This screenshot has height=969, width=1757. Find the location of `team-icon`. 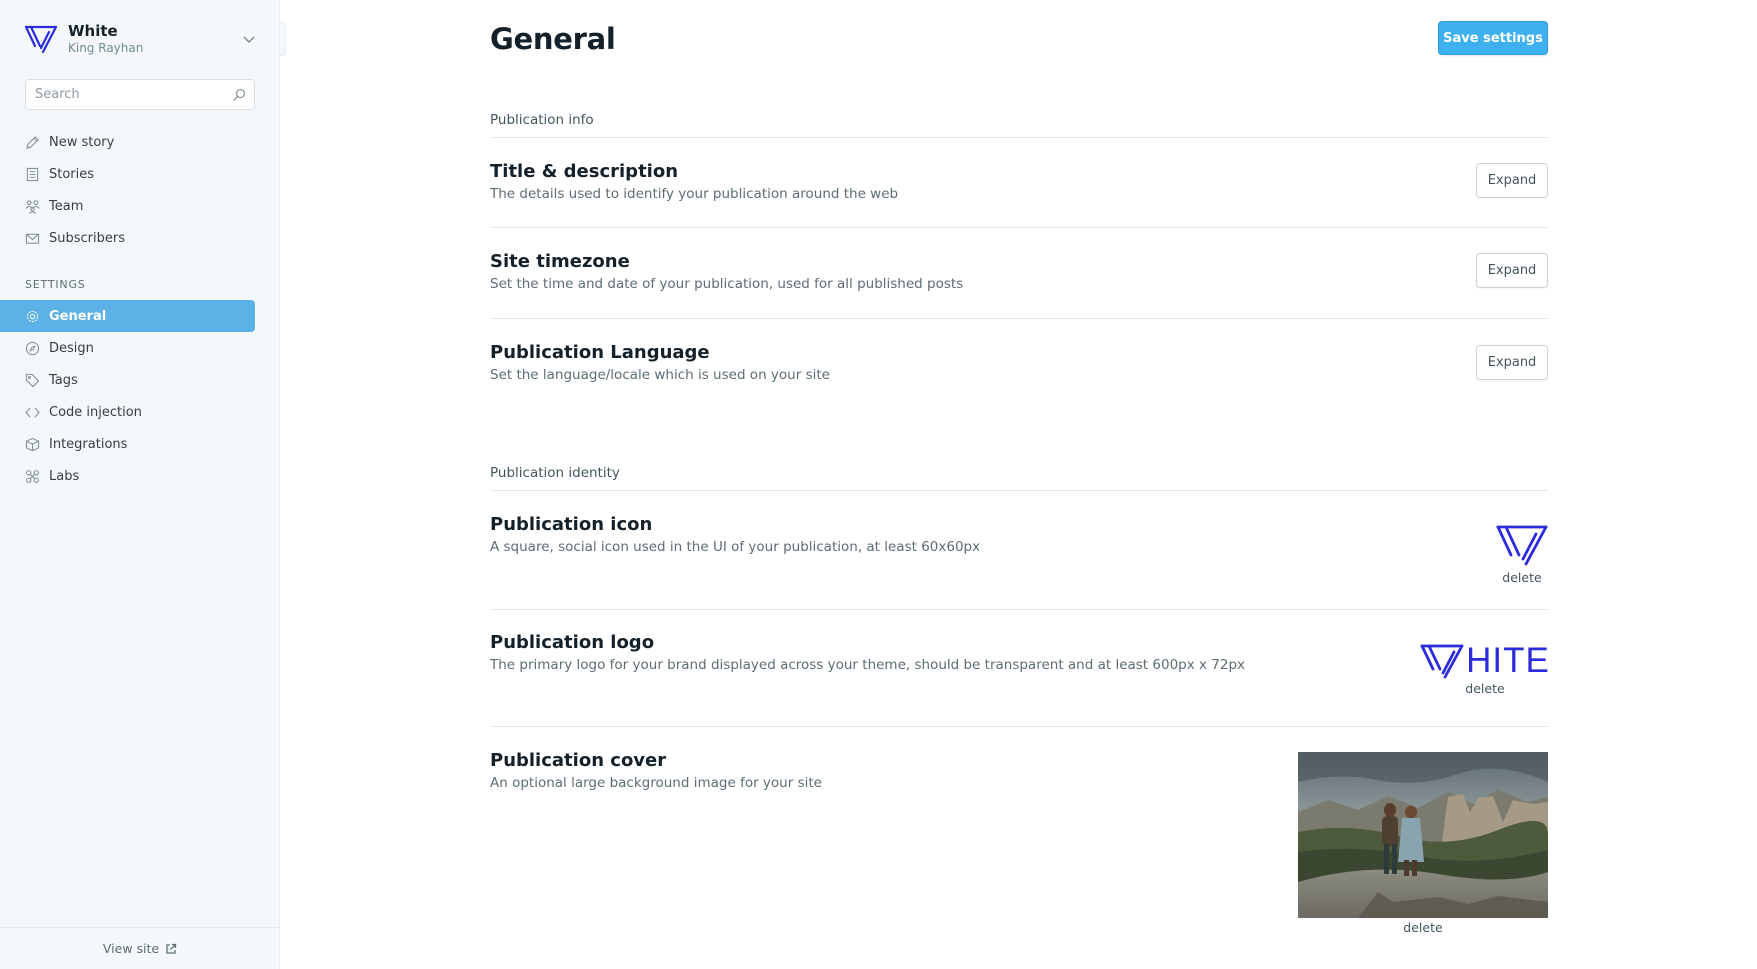

team-icon is located at coordinates (32, 206).